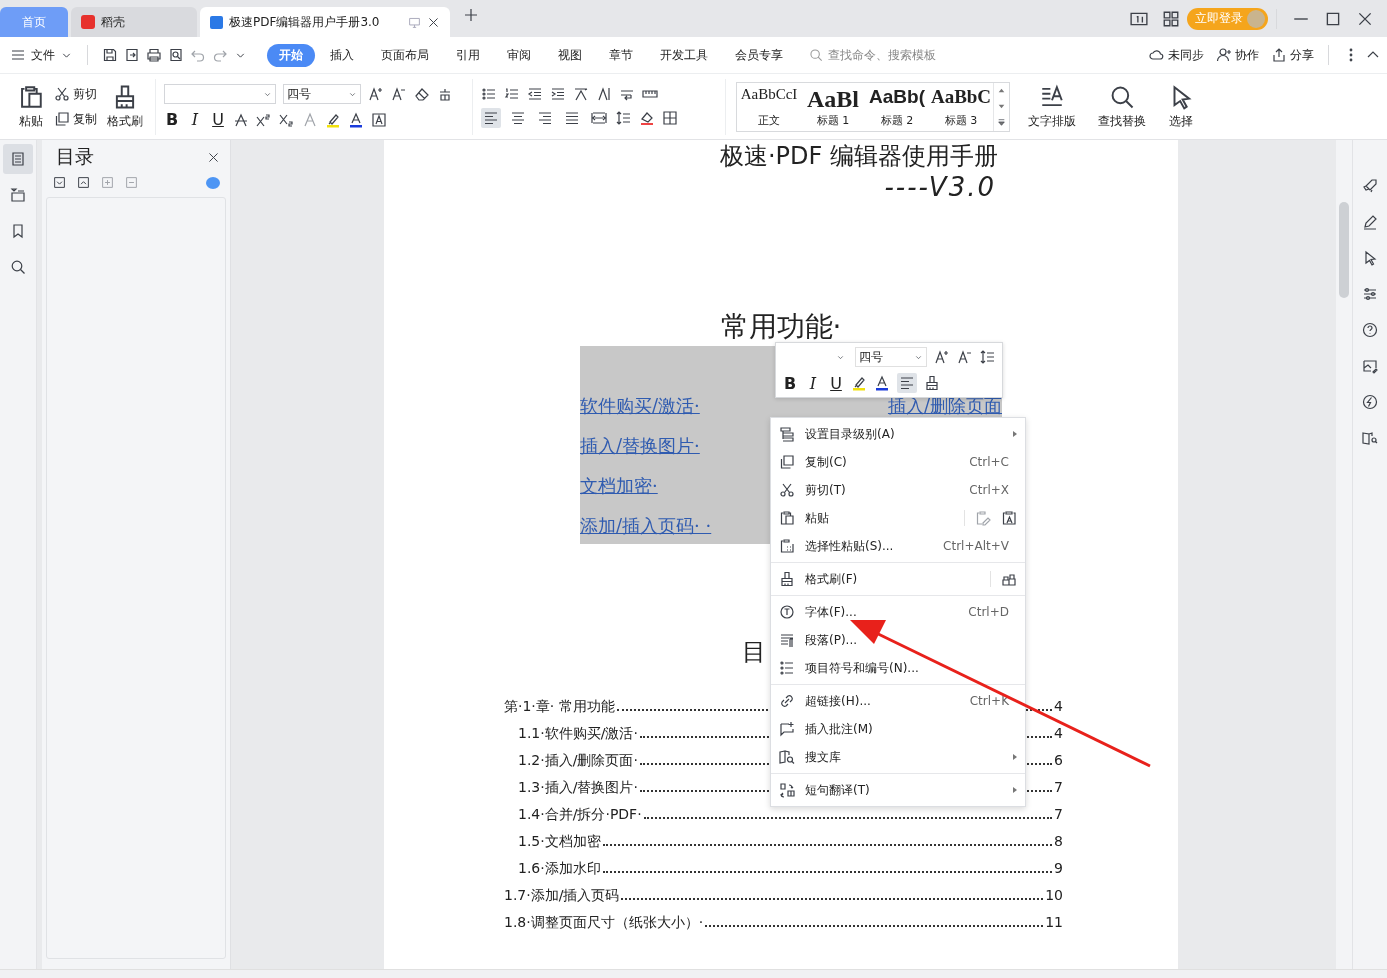  Describe the element at coordinates (132, 55) in the screenshot. I see `export-icon` at that location.